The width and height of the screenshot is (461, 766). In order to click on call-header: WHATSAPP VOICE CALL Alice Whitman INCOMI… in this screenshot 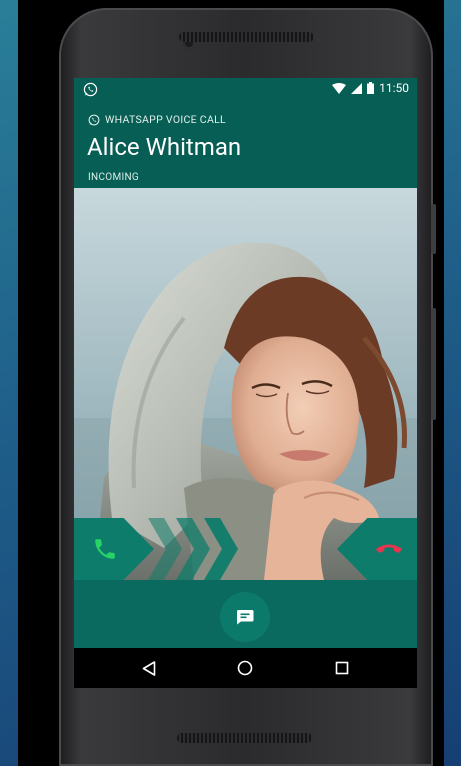, I will do `click(245, 145)`.